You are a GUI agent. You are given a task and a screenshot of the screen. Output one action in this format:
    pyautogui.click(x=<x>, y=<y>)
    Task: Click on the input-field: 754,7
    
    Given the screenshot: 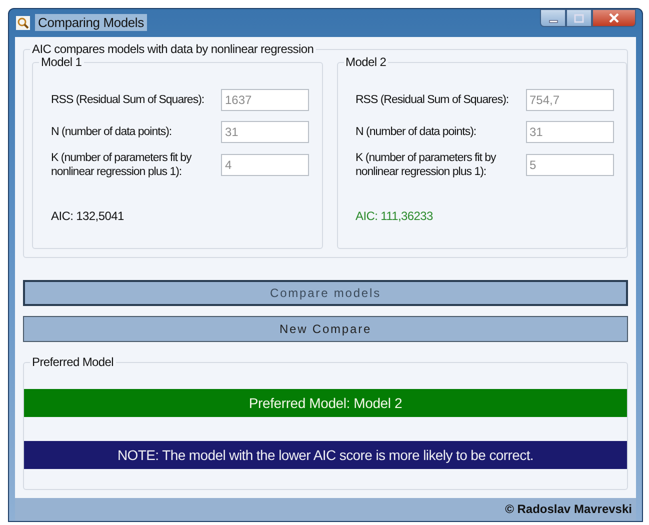 What is the action you would take?
    pyautogui.click(x=570, y=99)
    